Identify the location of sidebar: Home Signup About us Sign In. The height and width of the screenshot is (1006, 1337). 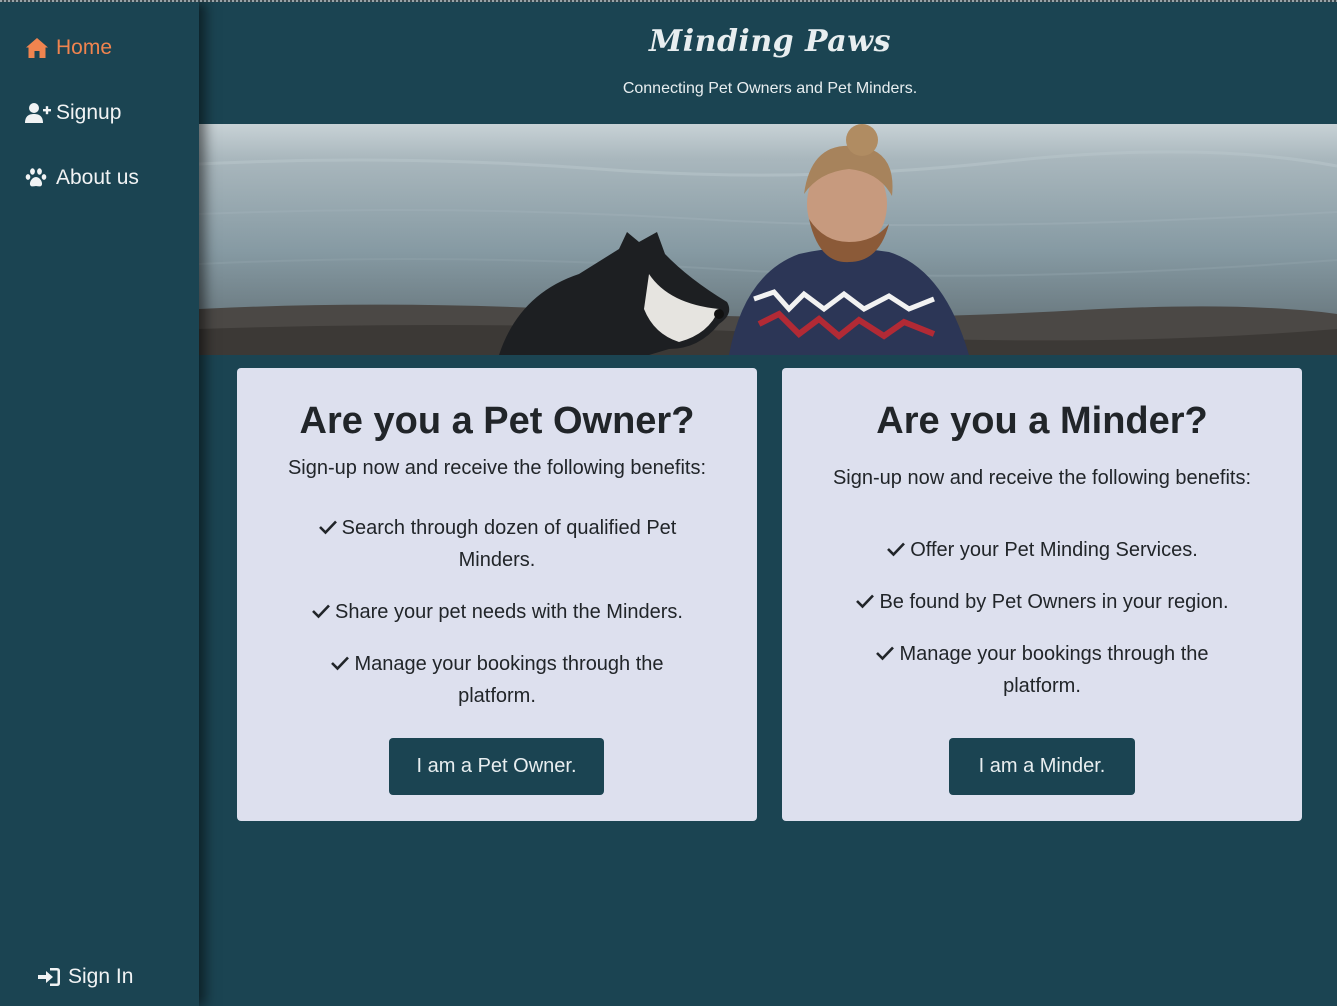
(99, 504).